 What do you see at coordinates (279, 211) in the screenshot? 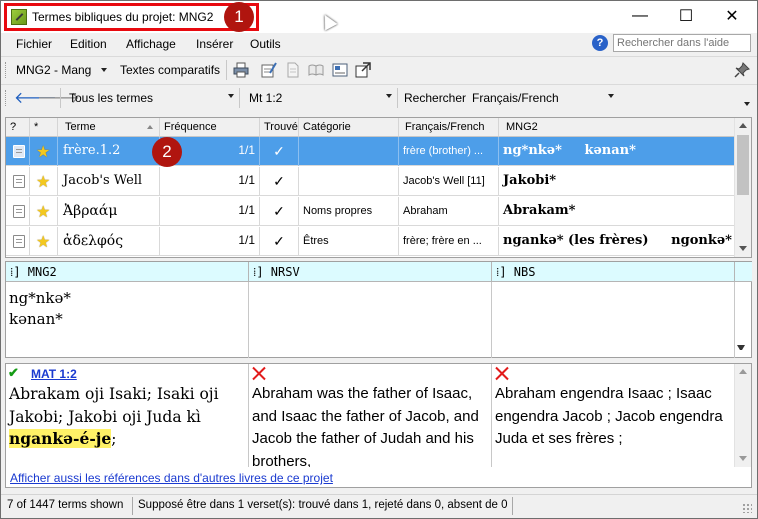
I see `row-found: ✓` at bounding box center [279, 211].